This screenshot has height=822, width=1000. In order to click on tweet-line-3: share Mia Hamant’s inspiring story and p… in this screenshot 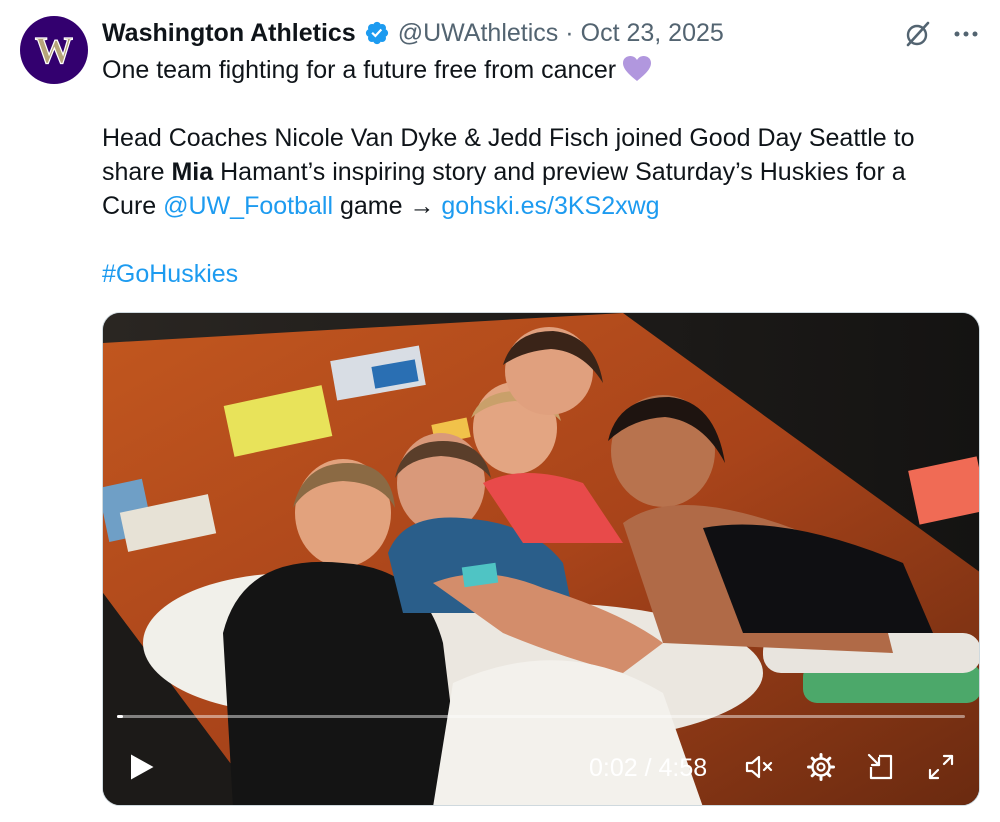, I will do `click(504, 172)`.